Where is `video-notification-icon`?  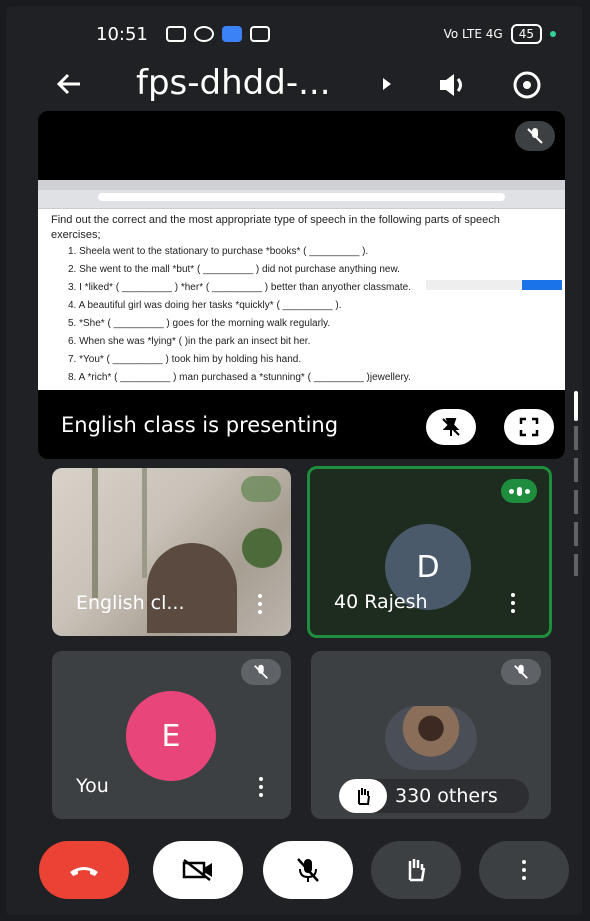
video-notification-icon is located at coordinates (176, 34).